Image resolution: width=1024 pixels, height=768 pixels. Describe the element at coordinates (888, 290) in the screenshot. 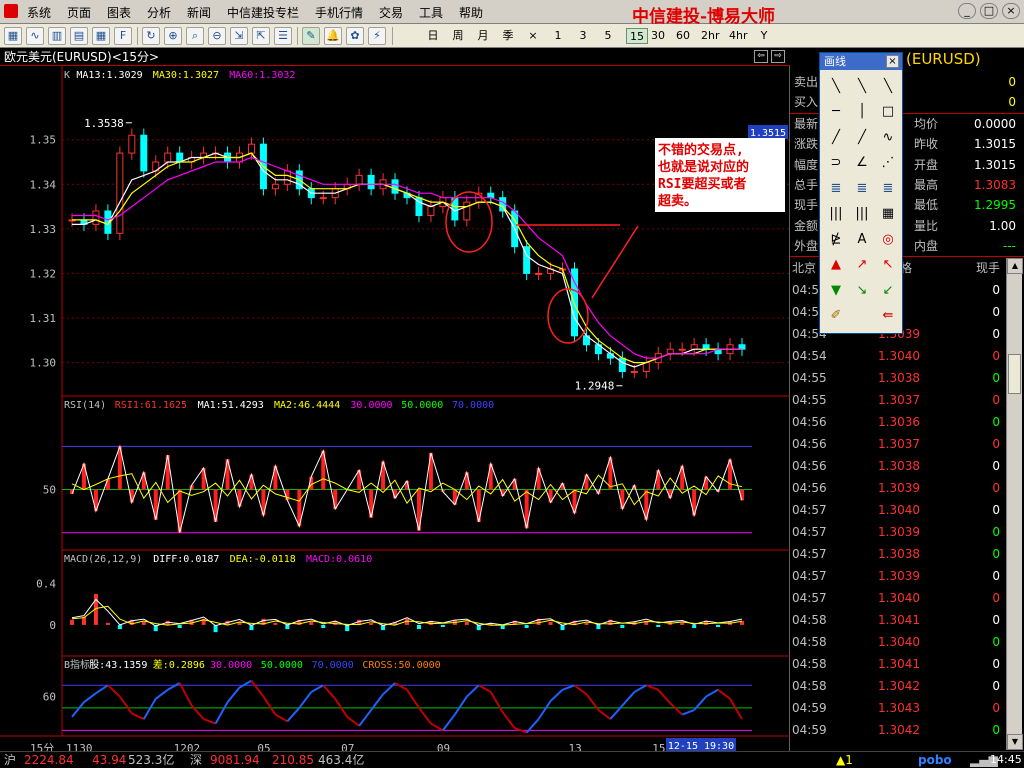

I see `arrow-downleft-icon: ↙` at that location.